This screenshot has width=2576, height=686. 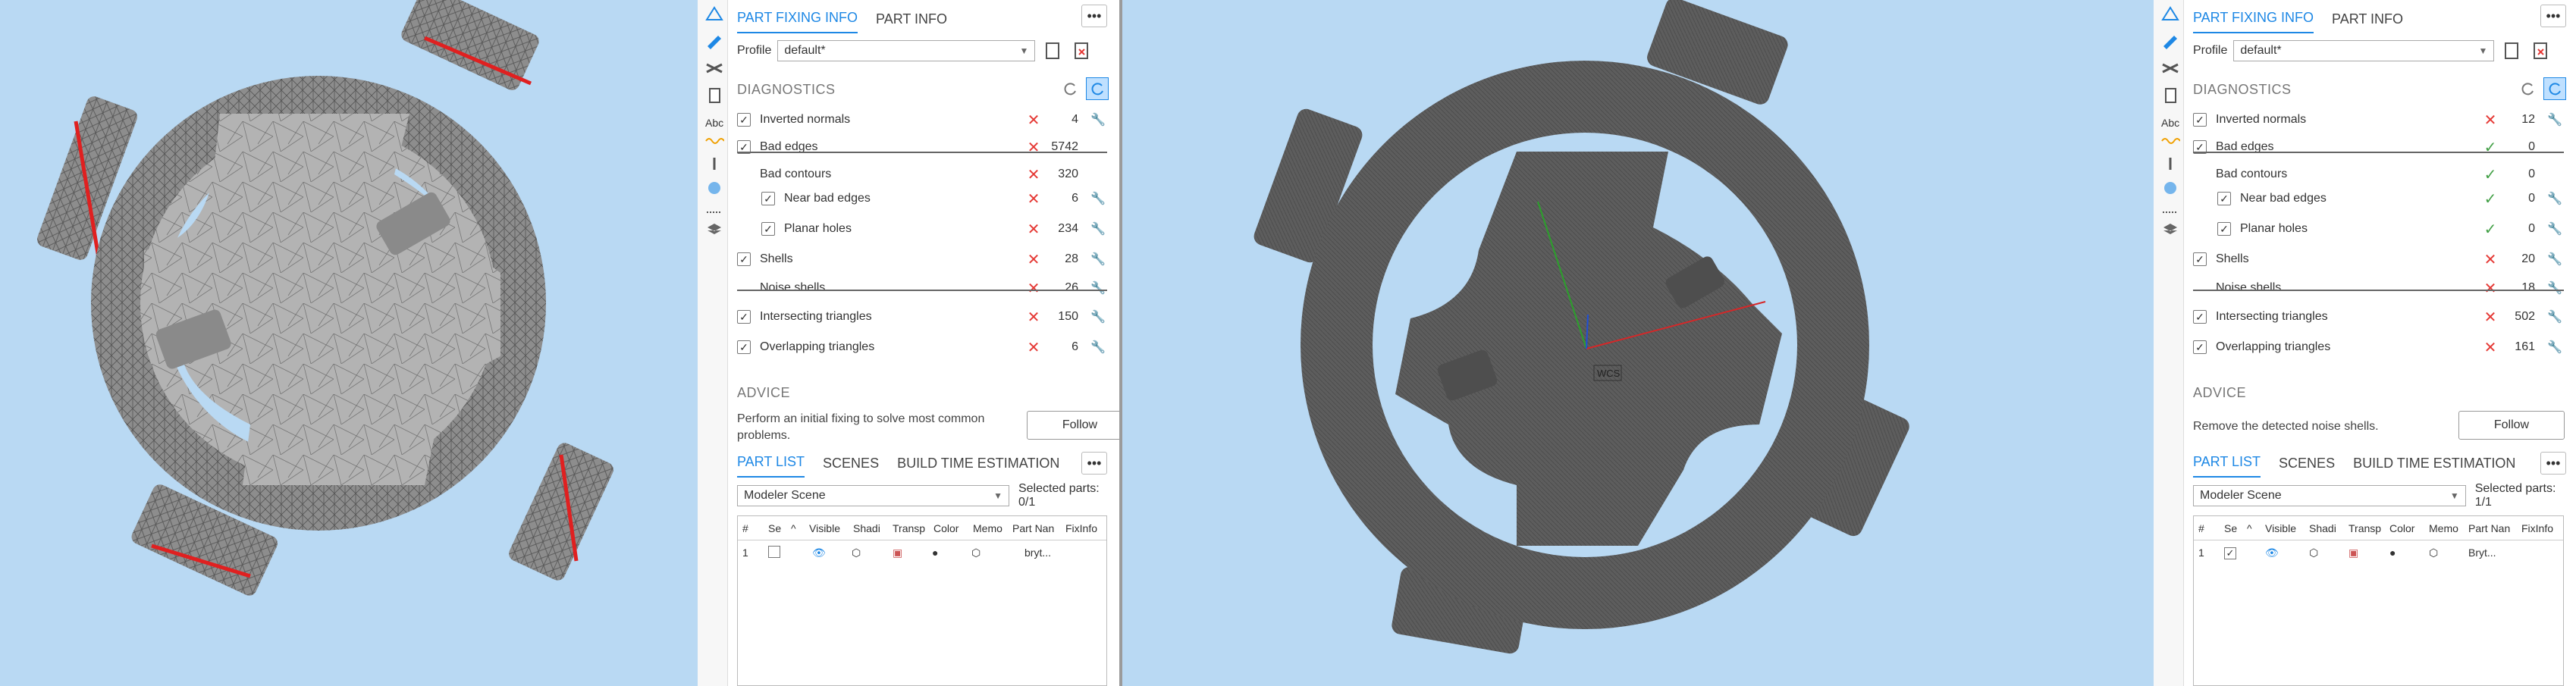 What do you see at coordinates (2378, 347) in the screenshot?
I see `diagnostic-row-overlapping-triangles: ✓ Overlapping triangles ✕ 161 🔧` at bounding box center [2378, 347].